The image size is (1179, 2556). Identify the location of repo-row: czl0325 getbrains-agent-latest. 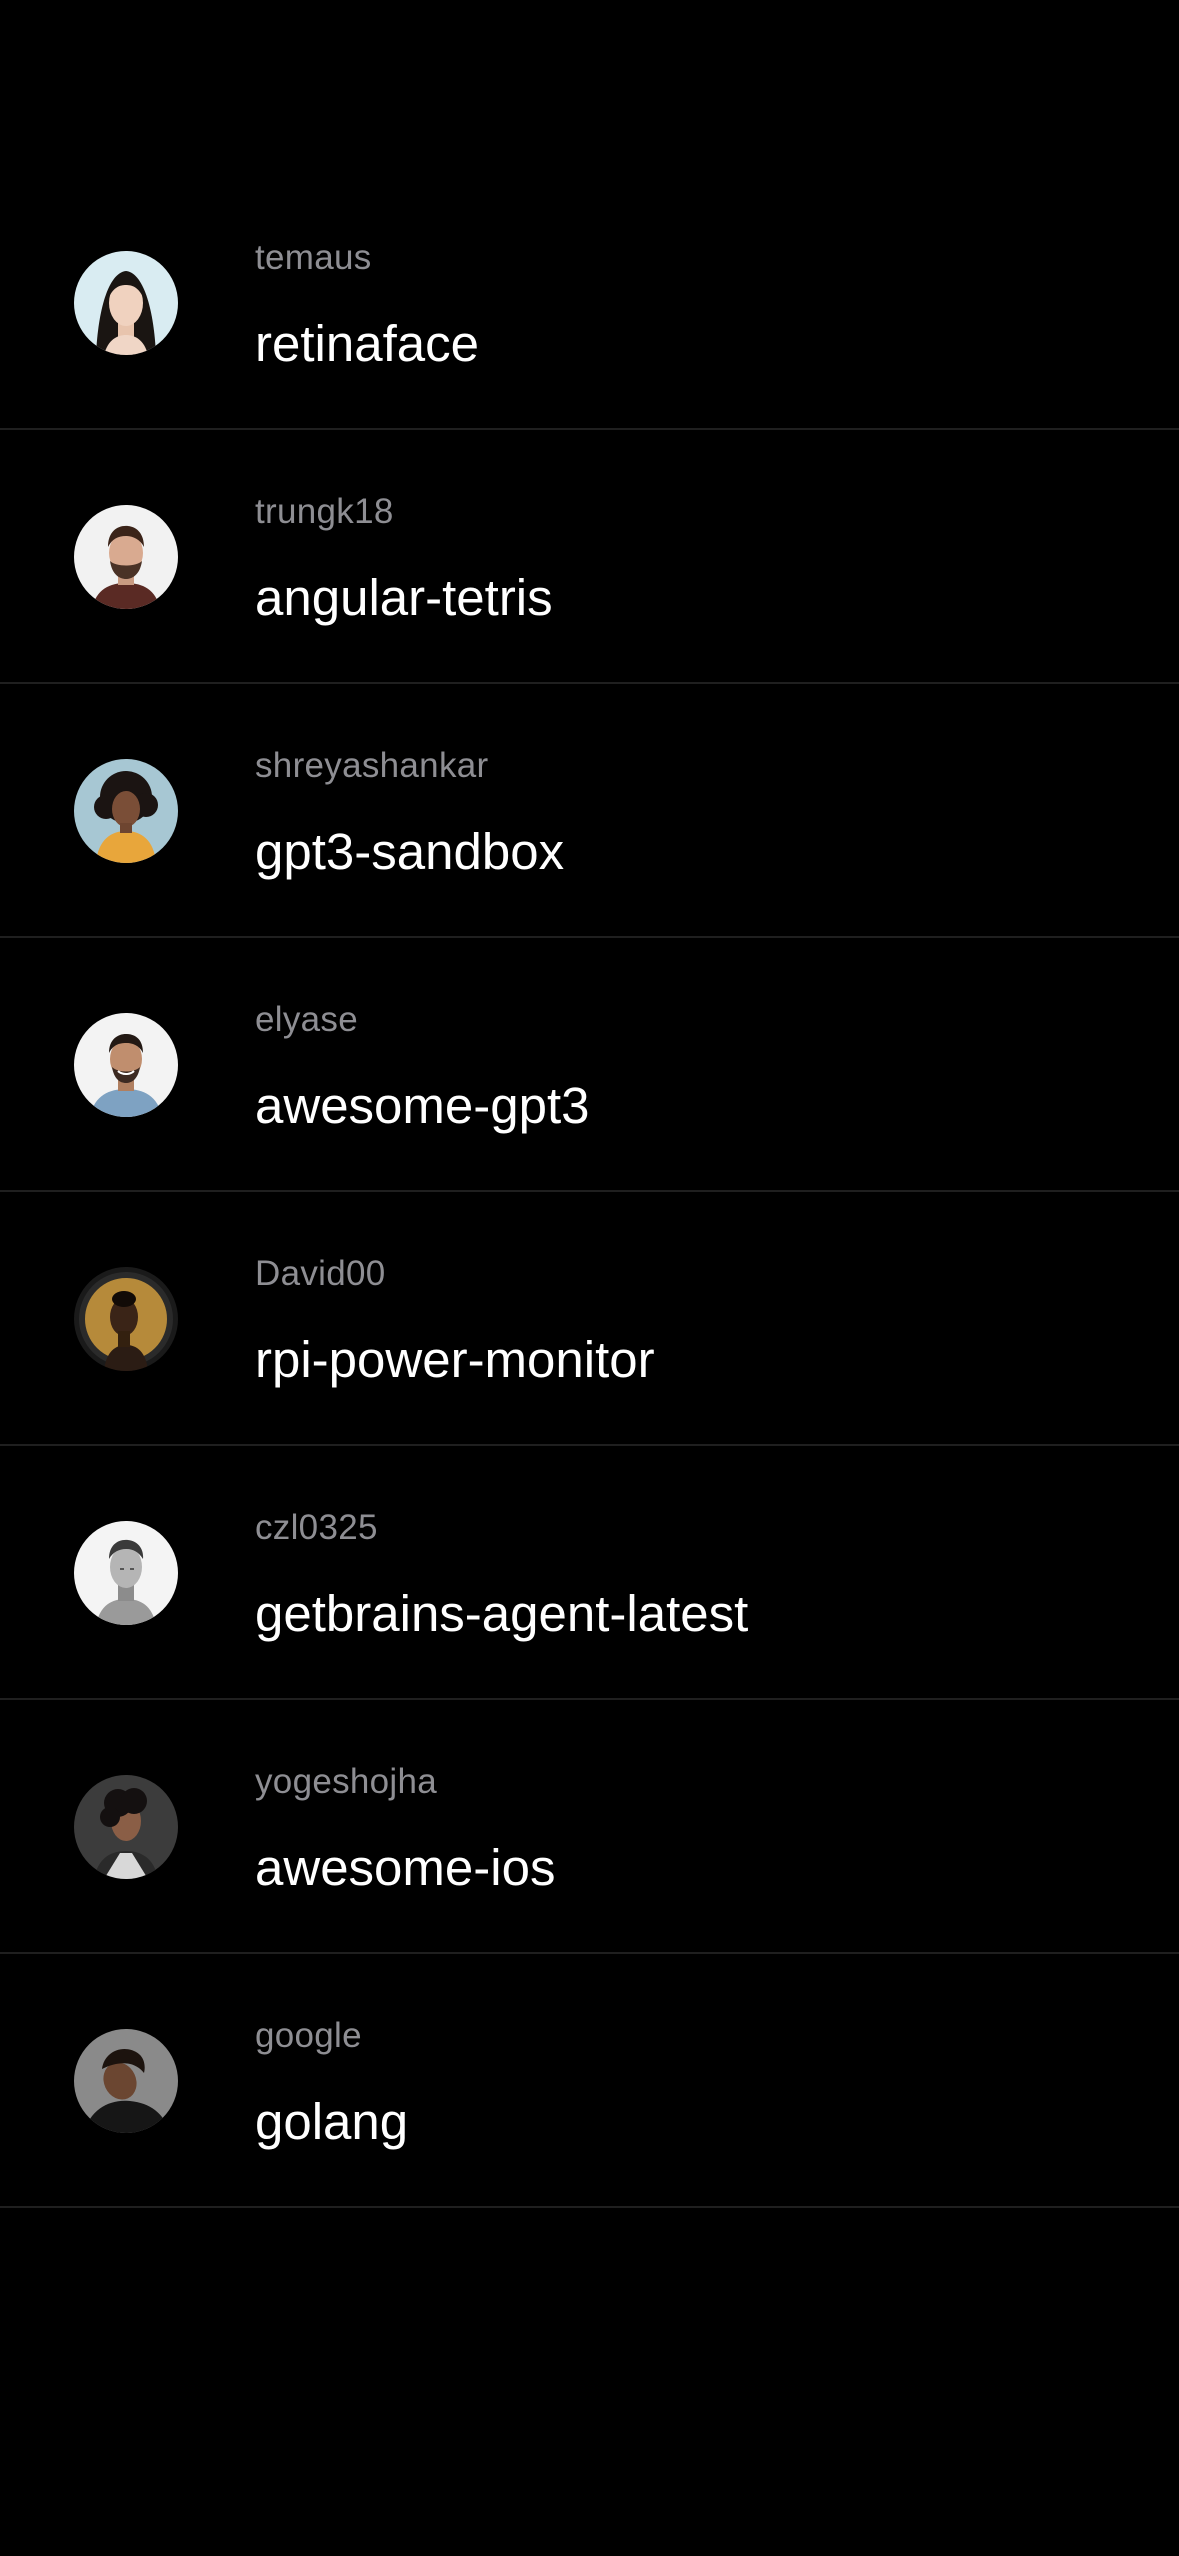
(589, 1573).